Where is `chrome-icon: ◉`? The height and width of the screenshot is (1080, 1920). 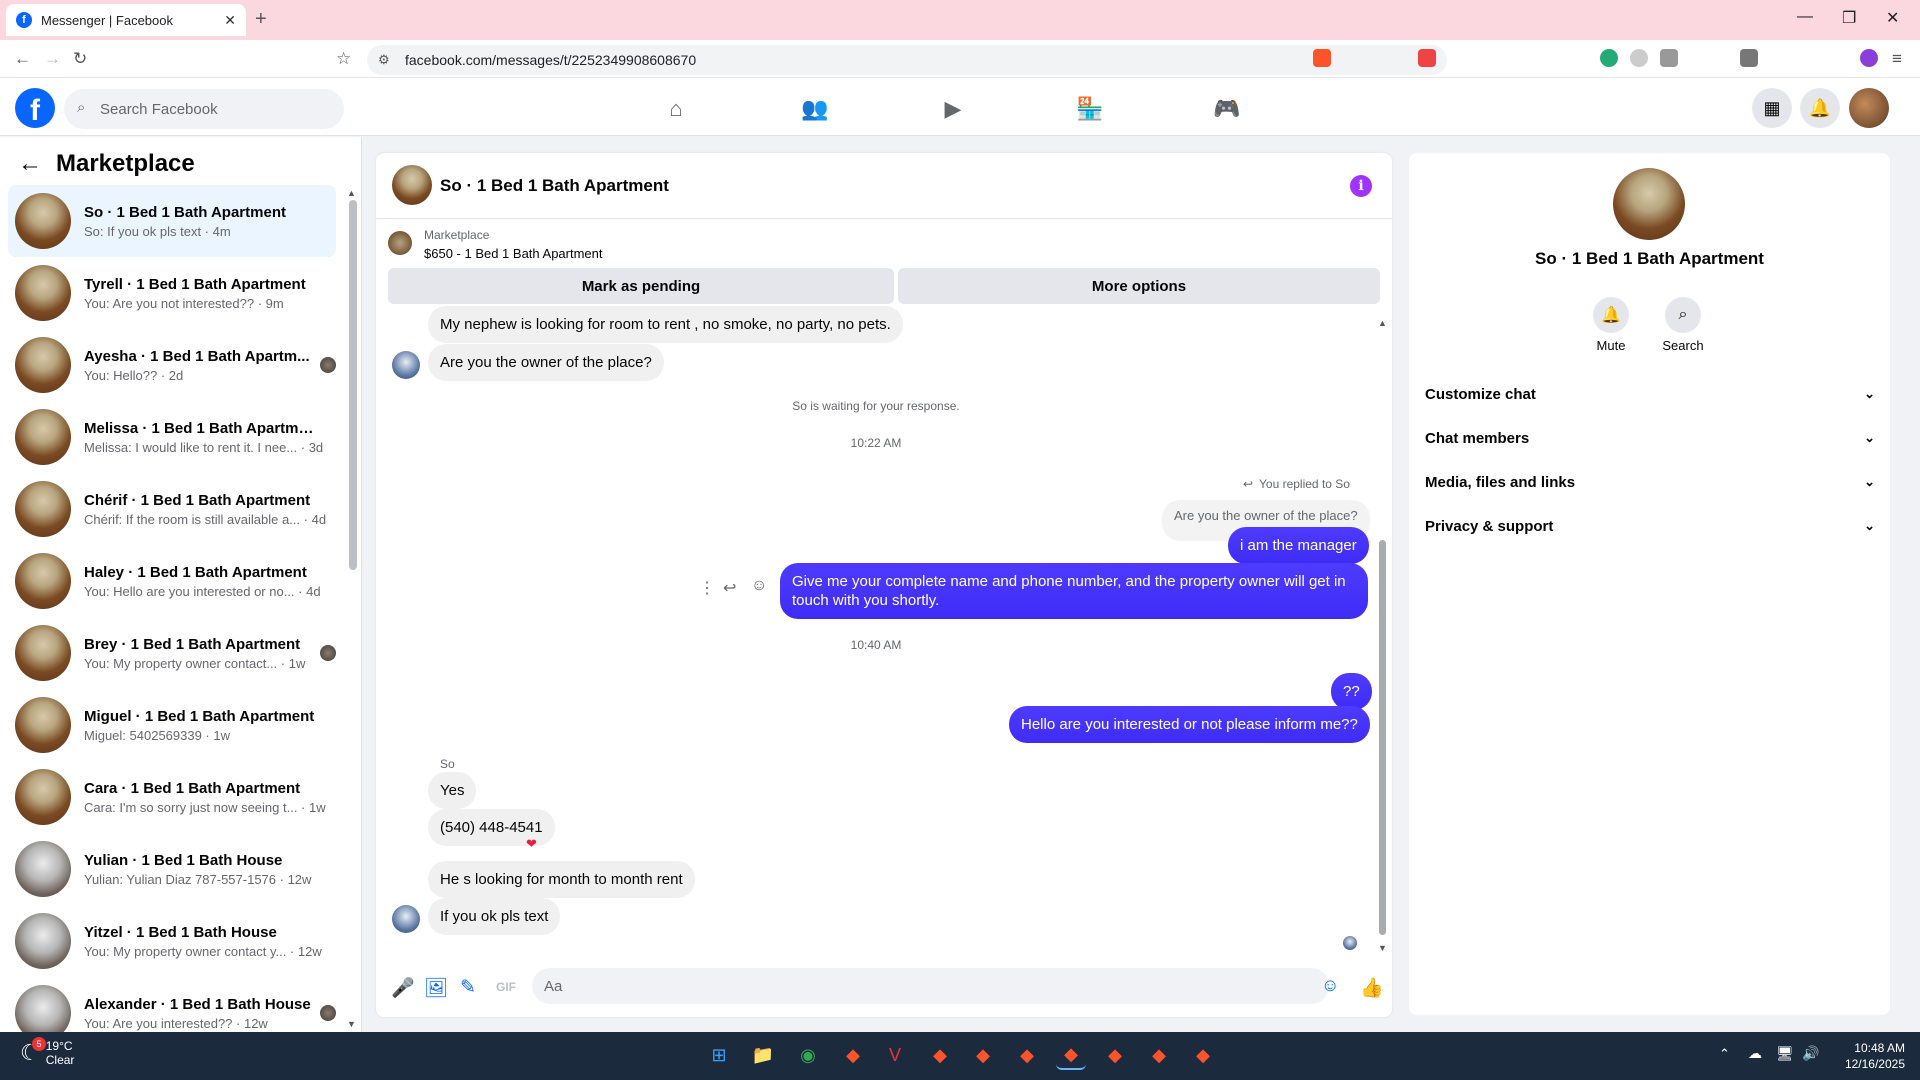 chrome-icon: ◉ is located at coordinates (808, 1055).